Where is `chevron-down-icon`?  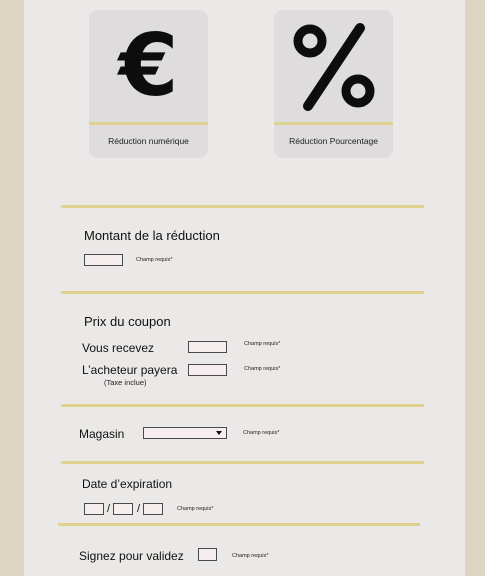
chevron-down-icon is located at coordinates (219, 433).